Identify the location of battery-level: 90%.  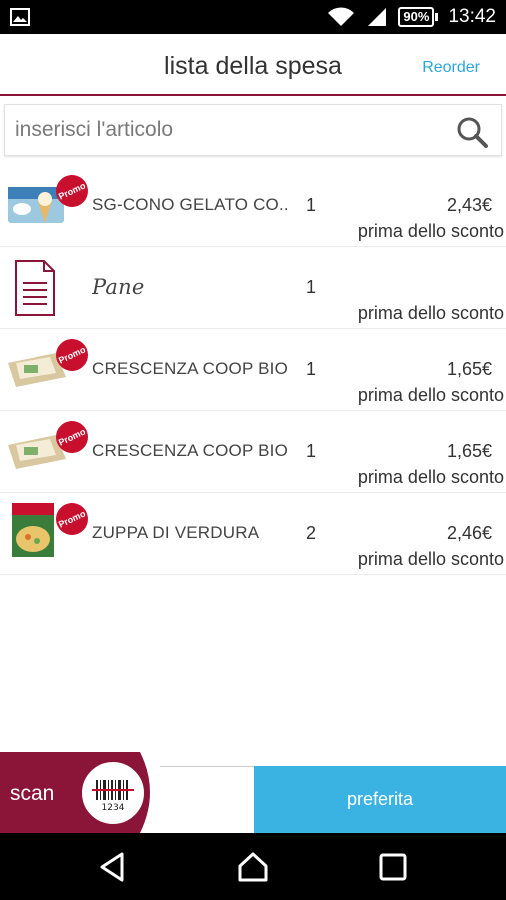
(416, 17).